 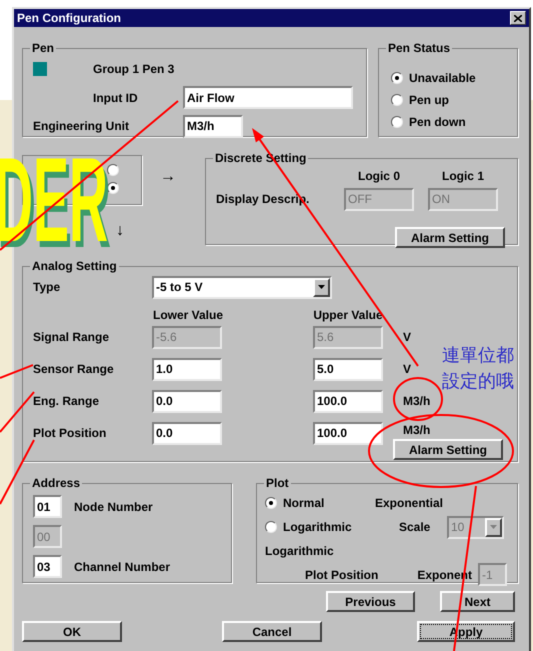 What do you see at coordinates (213, 126) in the screenshot?
I see `input-field: M3/h` at bounding box center [213, 126].